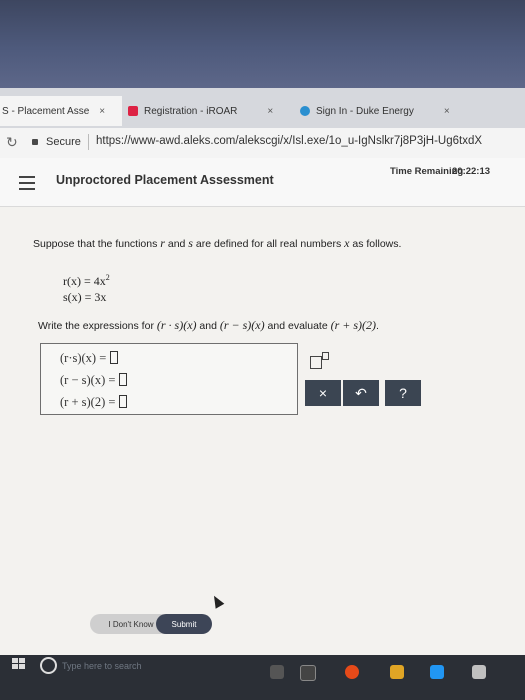 Image resolution: width=525 pixels, height=700 pixels. Describe the element at coordinates (89, 358) in the screenshot. I see `answer-row-product: (r·s)(x) =` at that location.